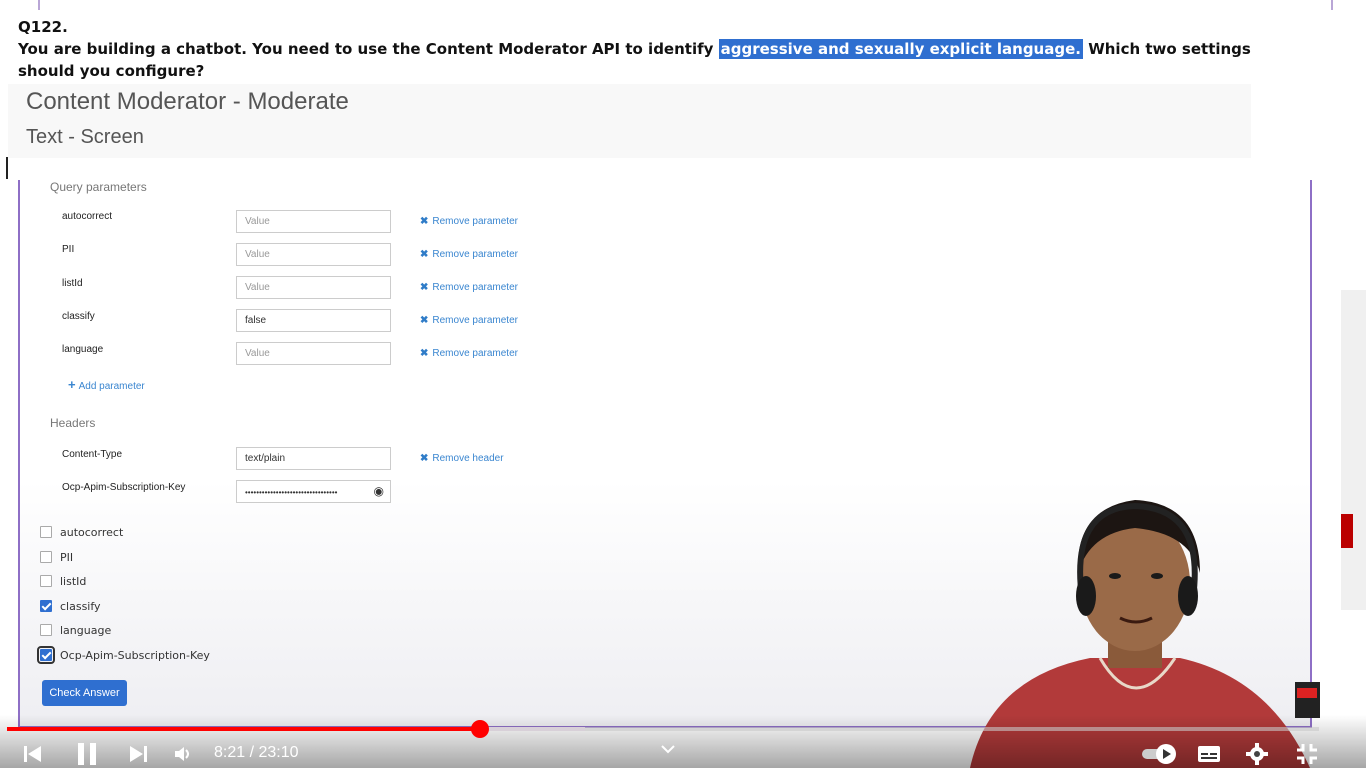  I want to click on param-name-autocorrect: autocorrect, so click(87, 216).